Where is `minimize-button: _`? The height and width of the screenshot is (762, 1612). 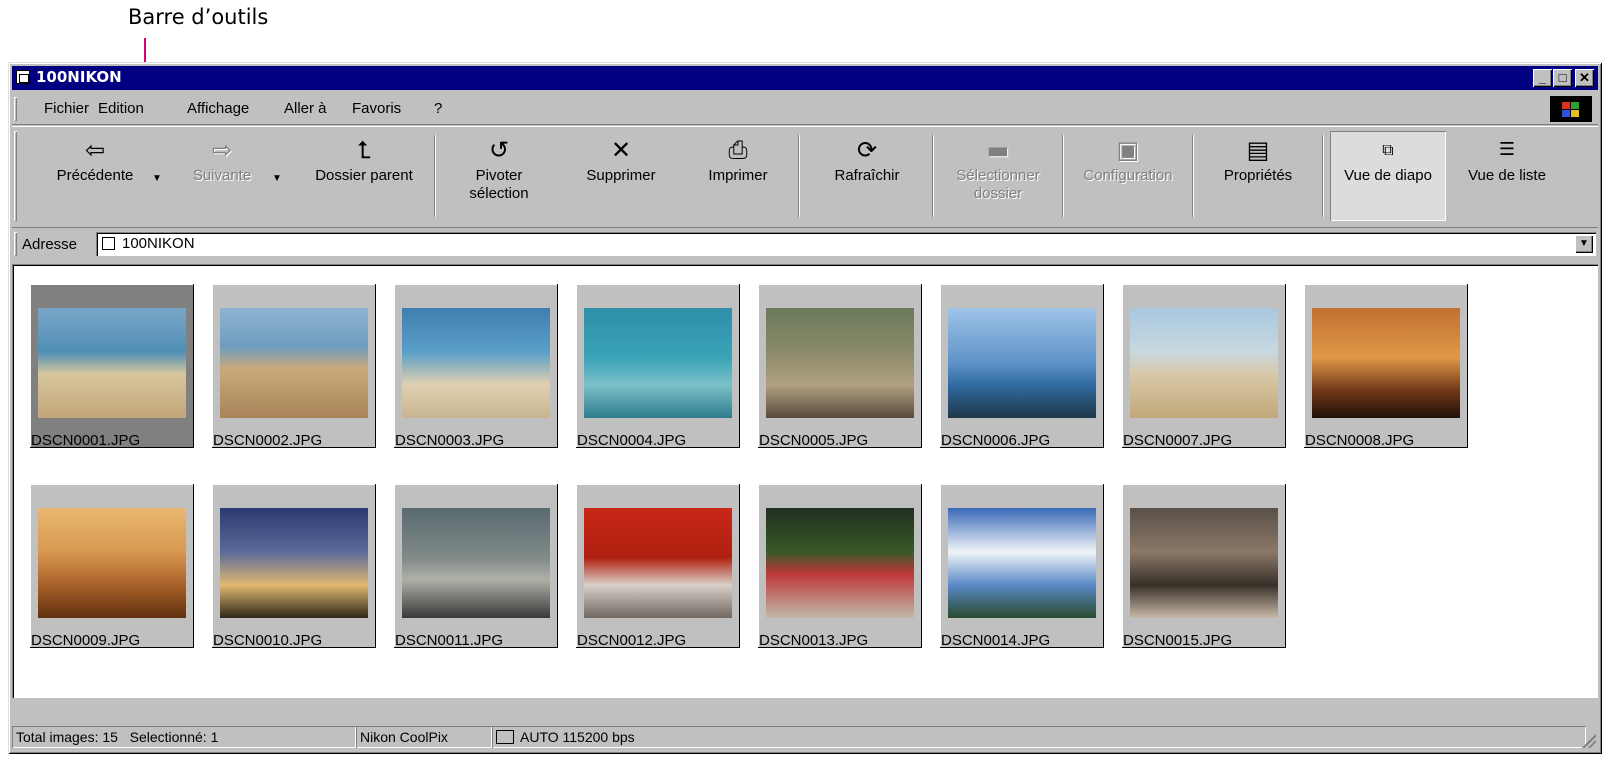
minimize-button: _ is located at coordinates (1542, 78).